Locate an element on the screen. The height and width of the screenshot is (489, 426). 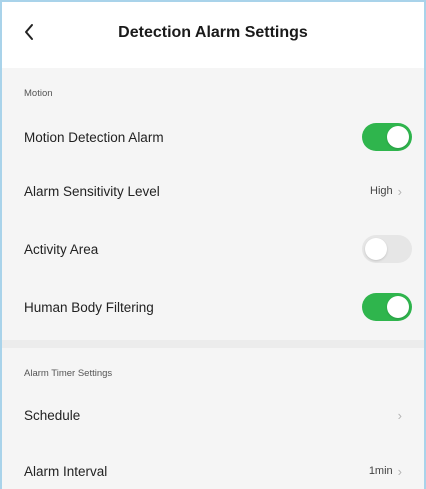
row-schedule: Schedule › is located at coordinates (213, 415).